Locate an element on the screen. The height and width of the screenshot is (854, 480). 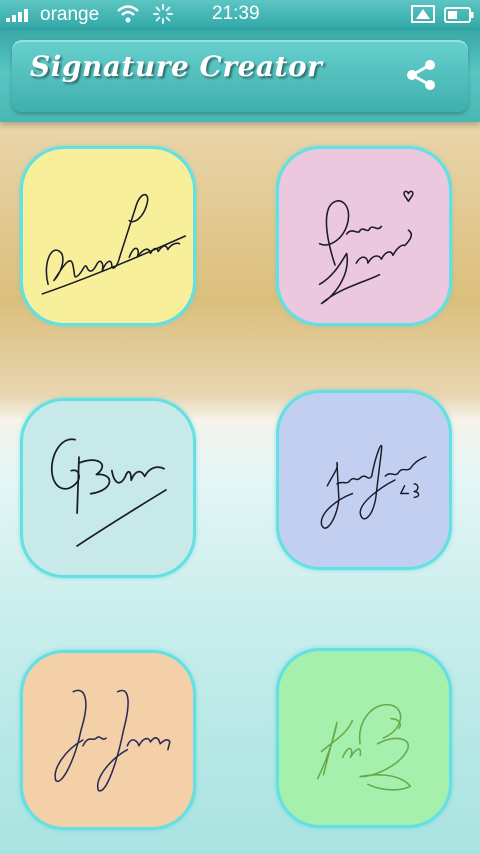
status-bar: orange 21:39 is located at coordinates (240, 15).